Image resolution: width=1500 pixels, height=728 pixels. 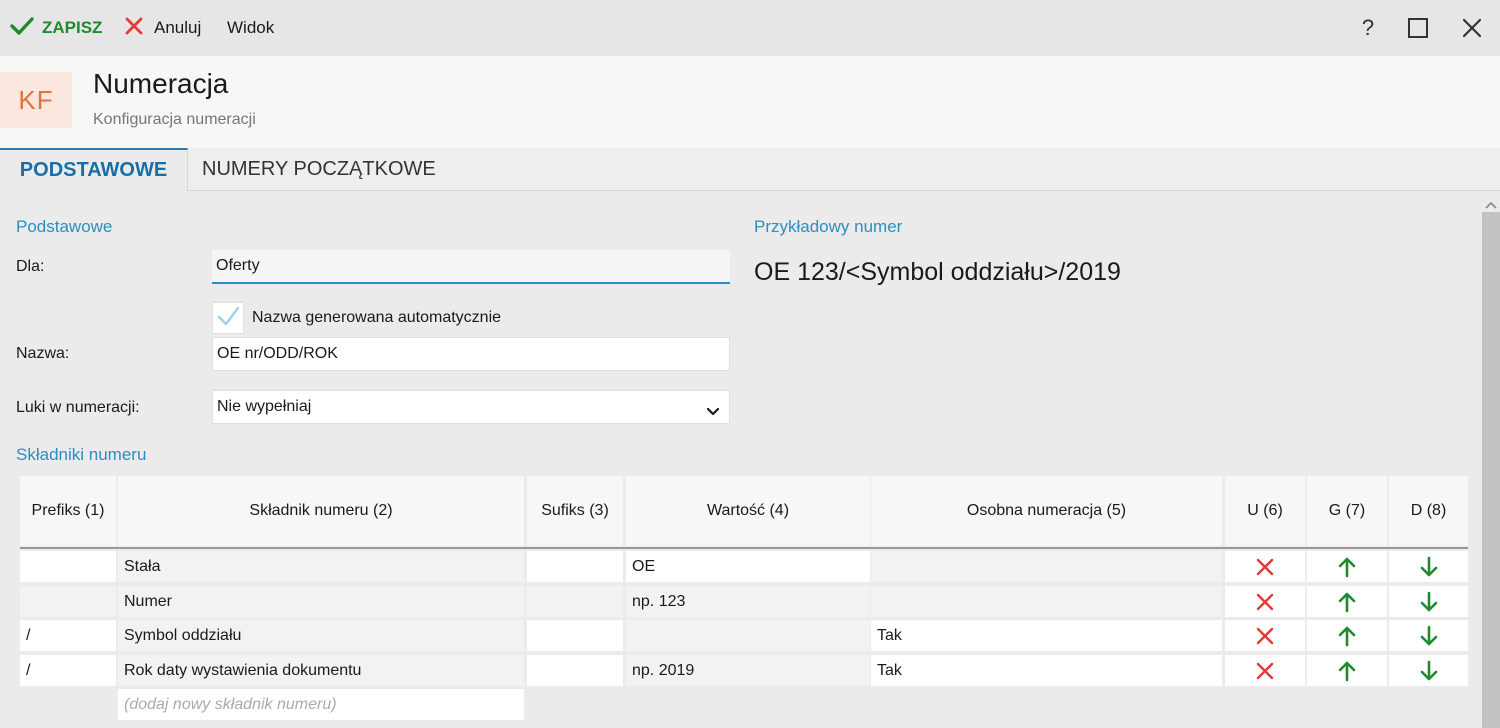 I want to click on dla-input-value: Oferty, so click(x=238, y=265).